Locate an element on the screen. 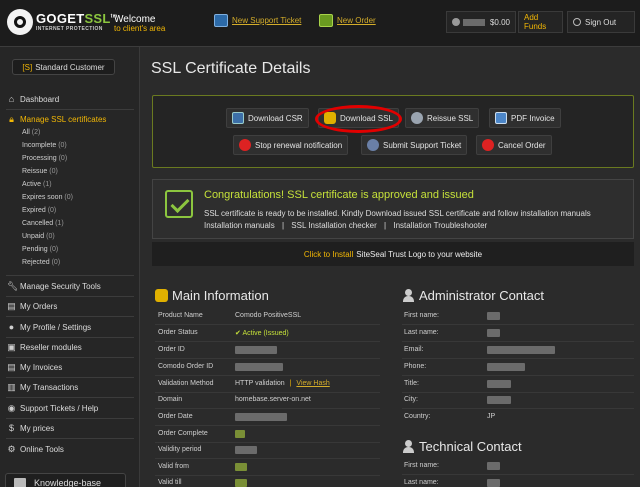  installation-manuals-link: Installation manuals is located at coordinates (239, 225).